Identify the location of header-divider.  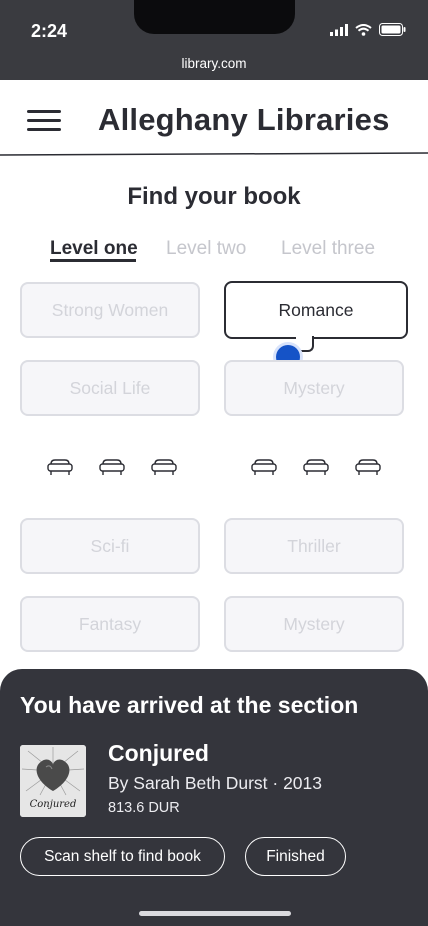
(214, 154).